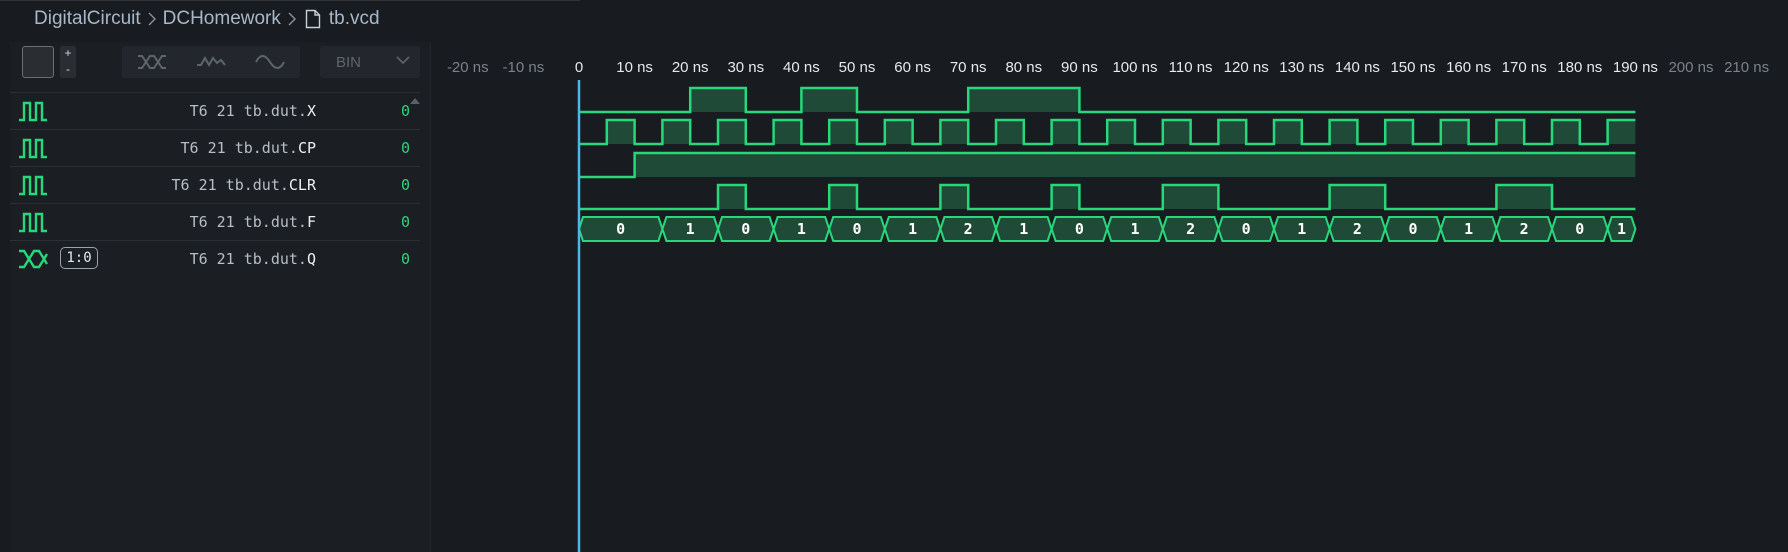  I want to click on time-tick-label: 0, so click(579, 67).